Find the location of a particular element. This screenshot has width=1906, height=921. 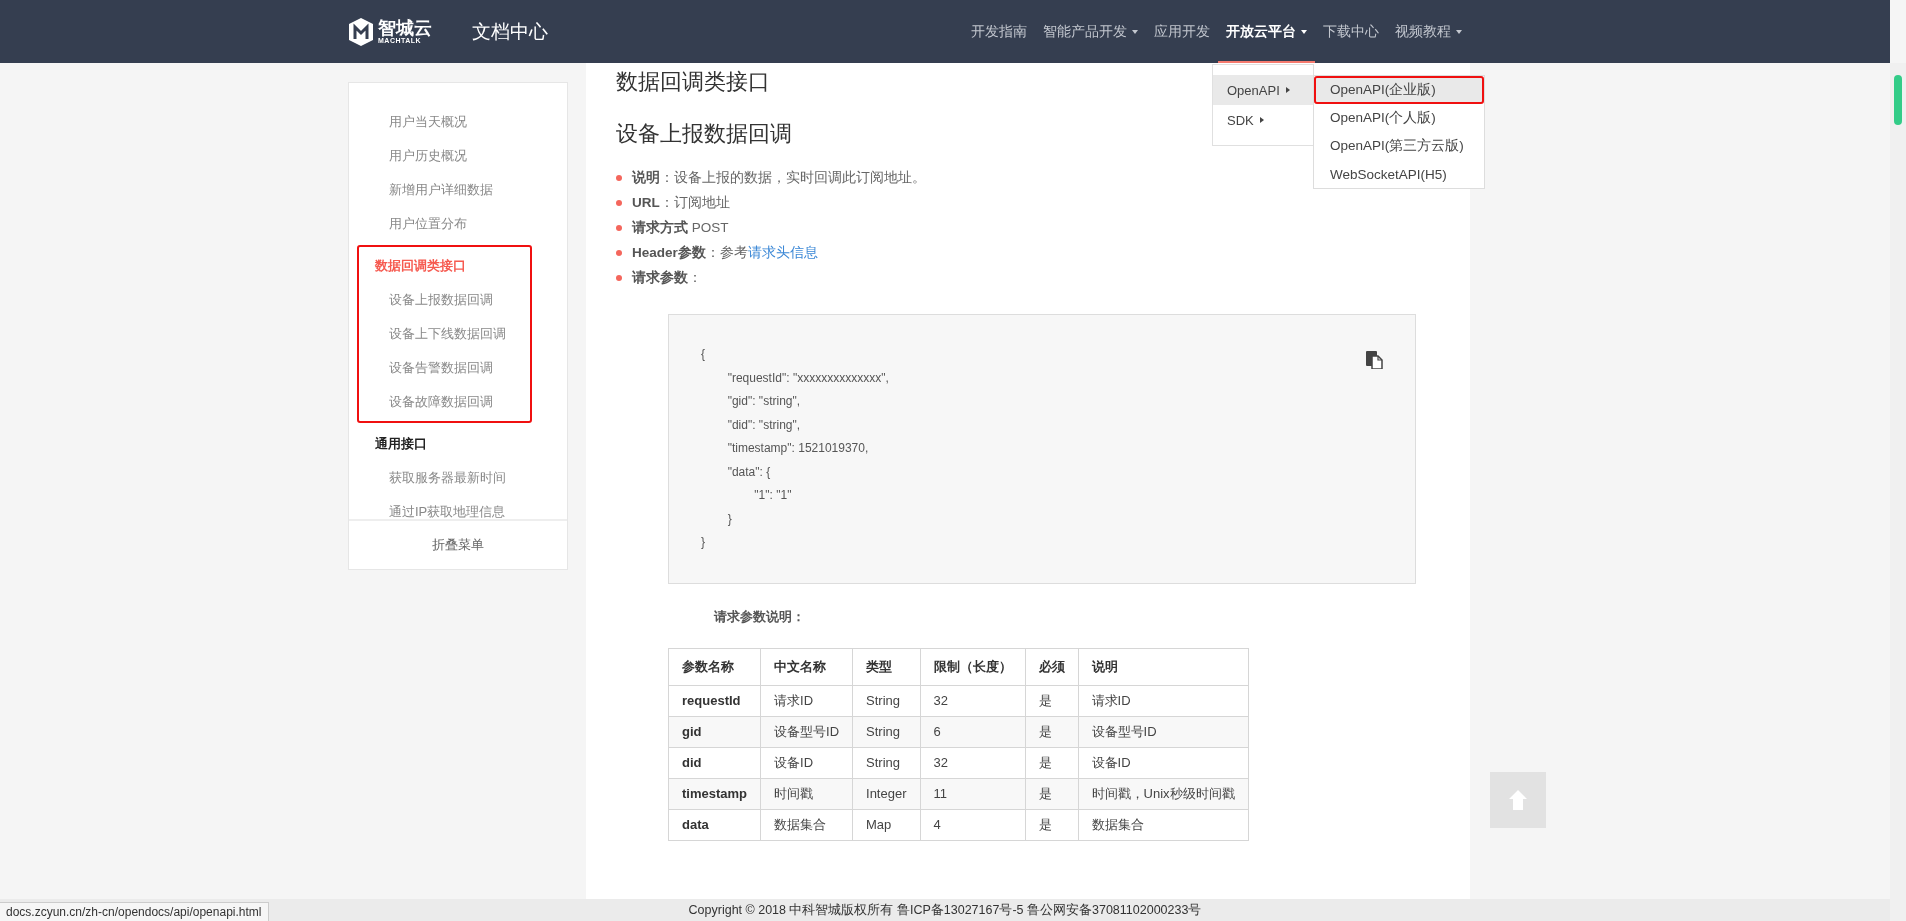

table-cell: 11 is located at coordinates (972, 793).